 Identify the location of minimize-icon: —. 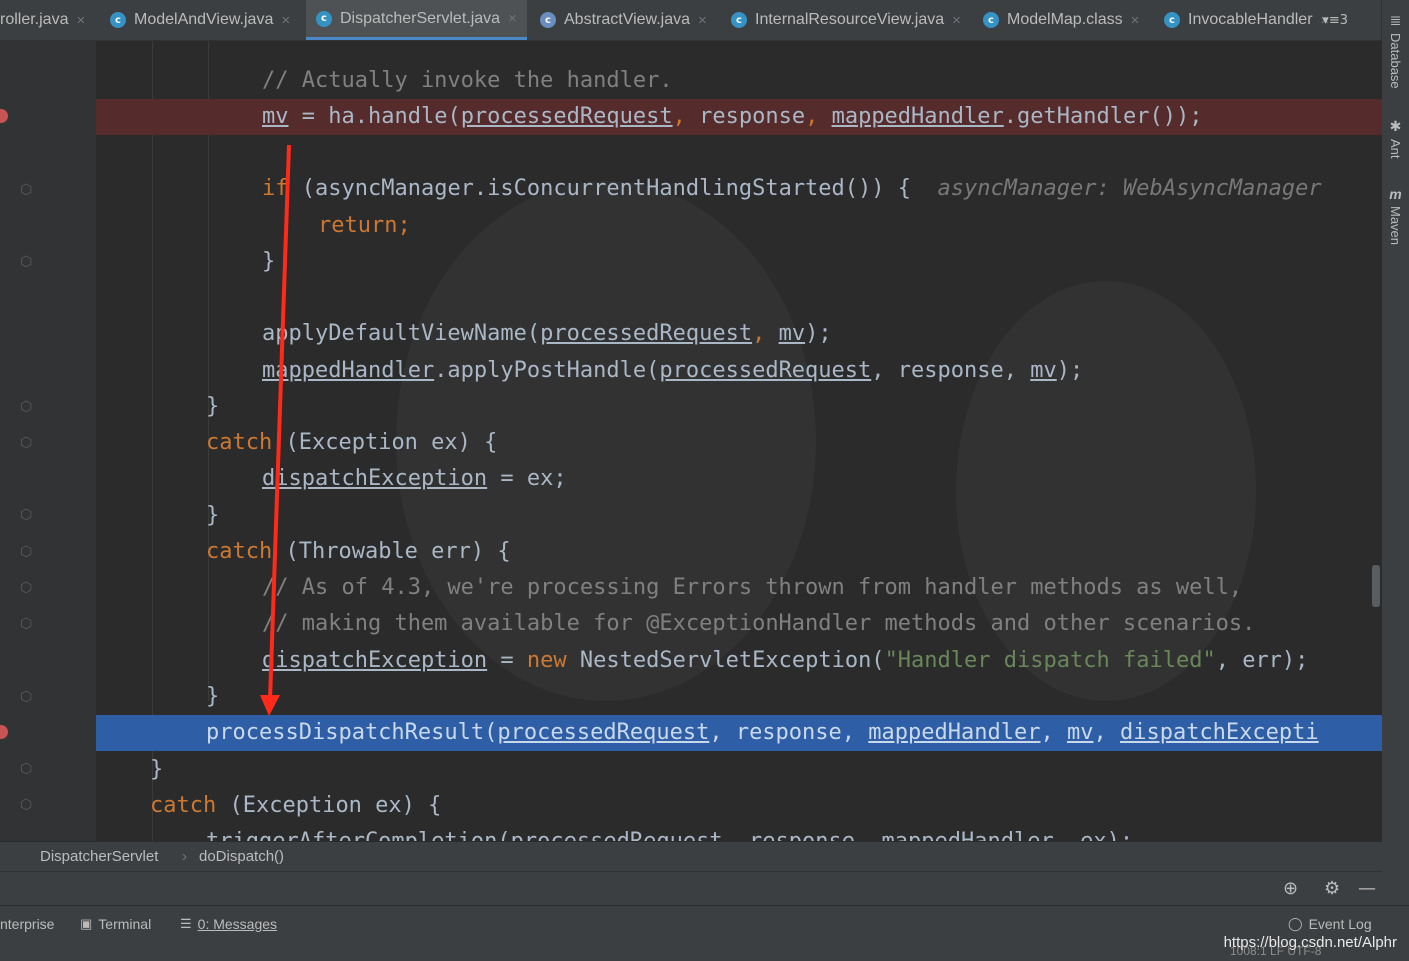
(1367, 888).